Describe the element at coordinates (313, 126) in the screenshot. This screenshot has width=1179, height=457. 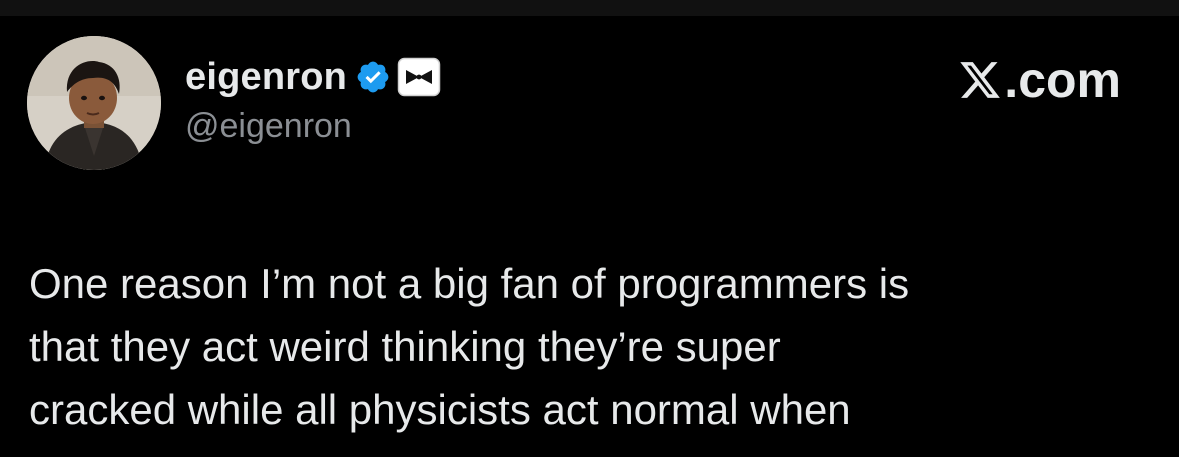
I see `handle: @eigenron` at that location.